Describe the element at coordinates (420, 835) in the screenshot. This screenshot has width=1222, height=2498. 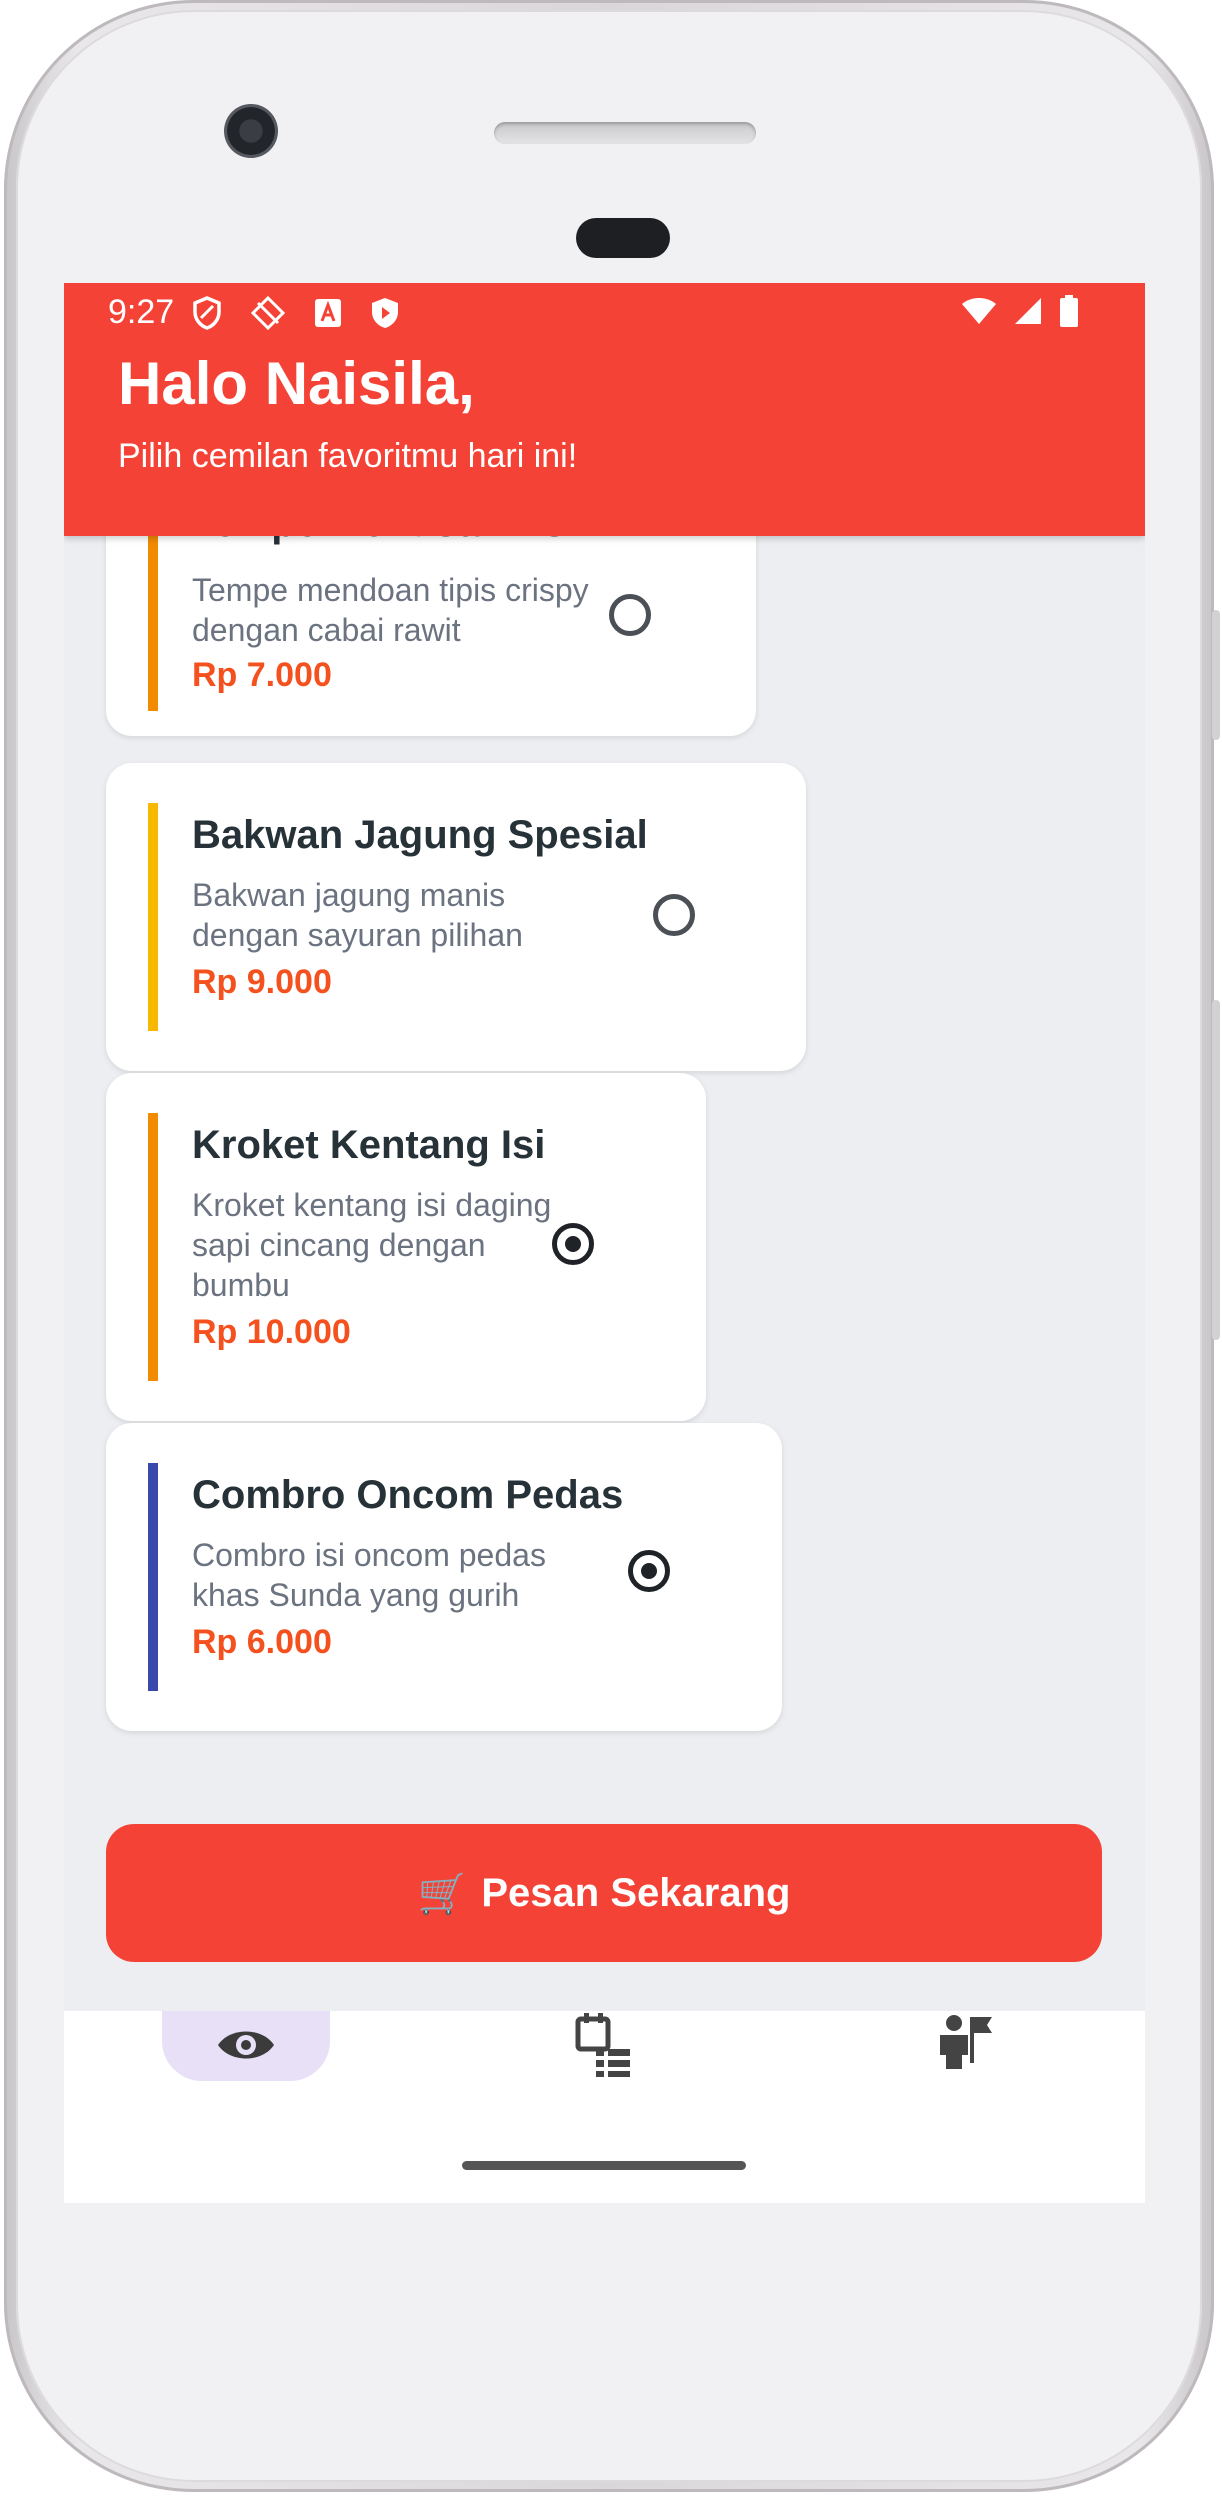
I see `menu-item-name: Bakwan Jagung Spesial` at that location.